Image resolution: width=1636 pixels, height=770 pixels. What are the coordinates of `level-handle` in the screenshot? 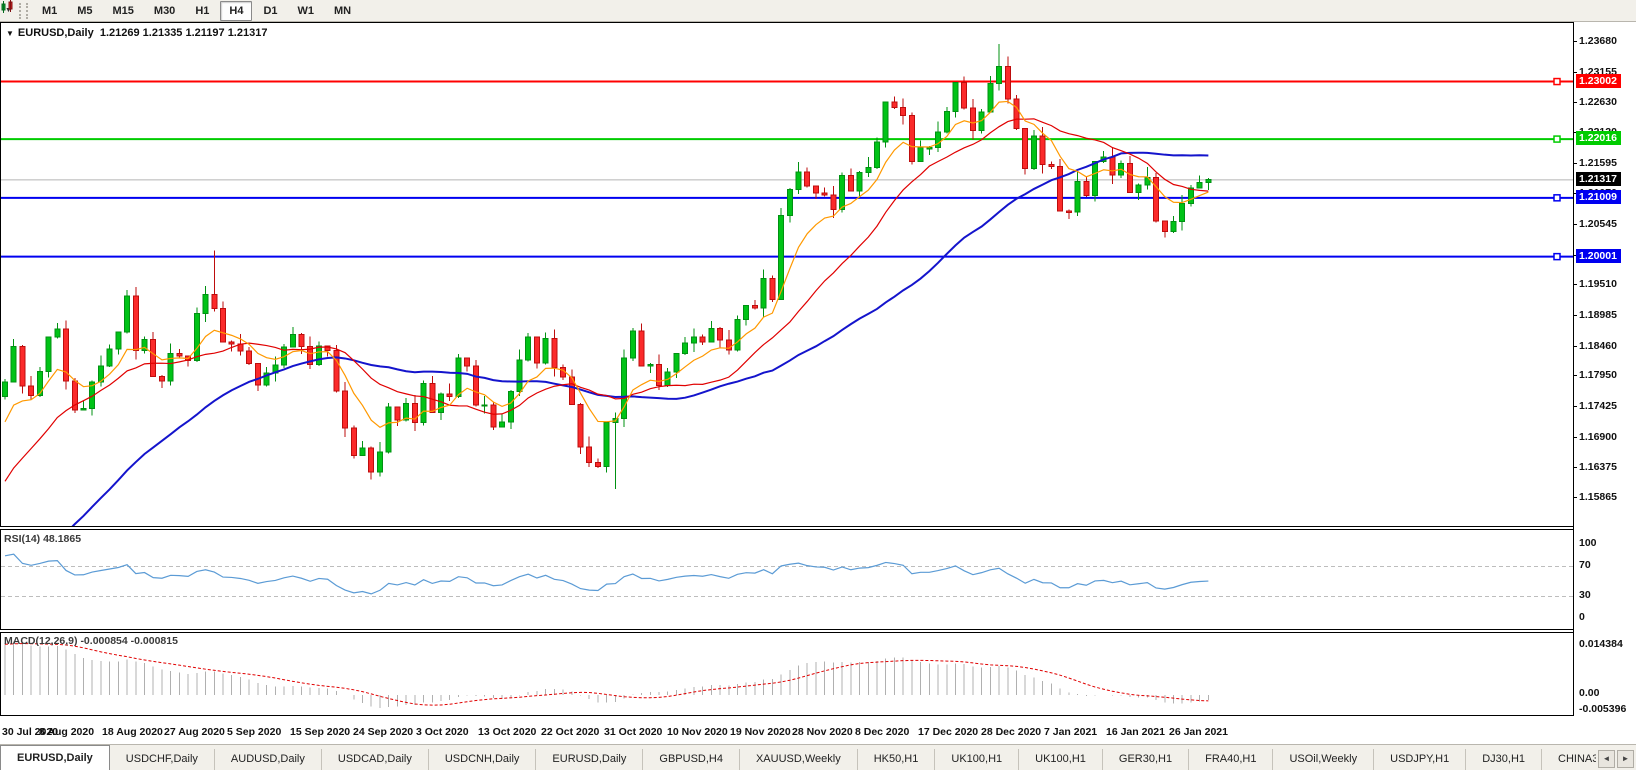 It's located at (1557, 139).